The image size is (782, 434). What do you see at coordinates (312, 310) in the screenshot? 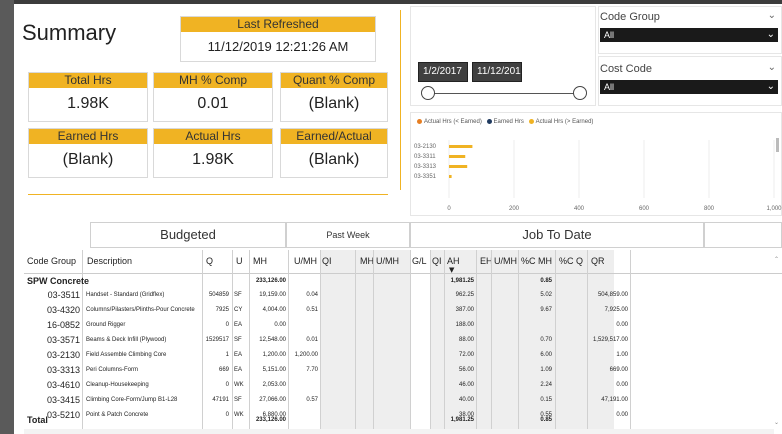
I see `cell-umh: 0.51` at bounding box center [312, 310].